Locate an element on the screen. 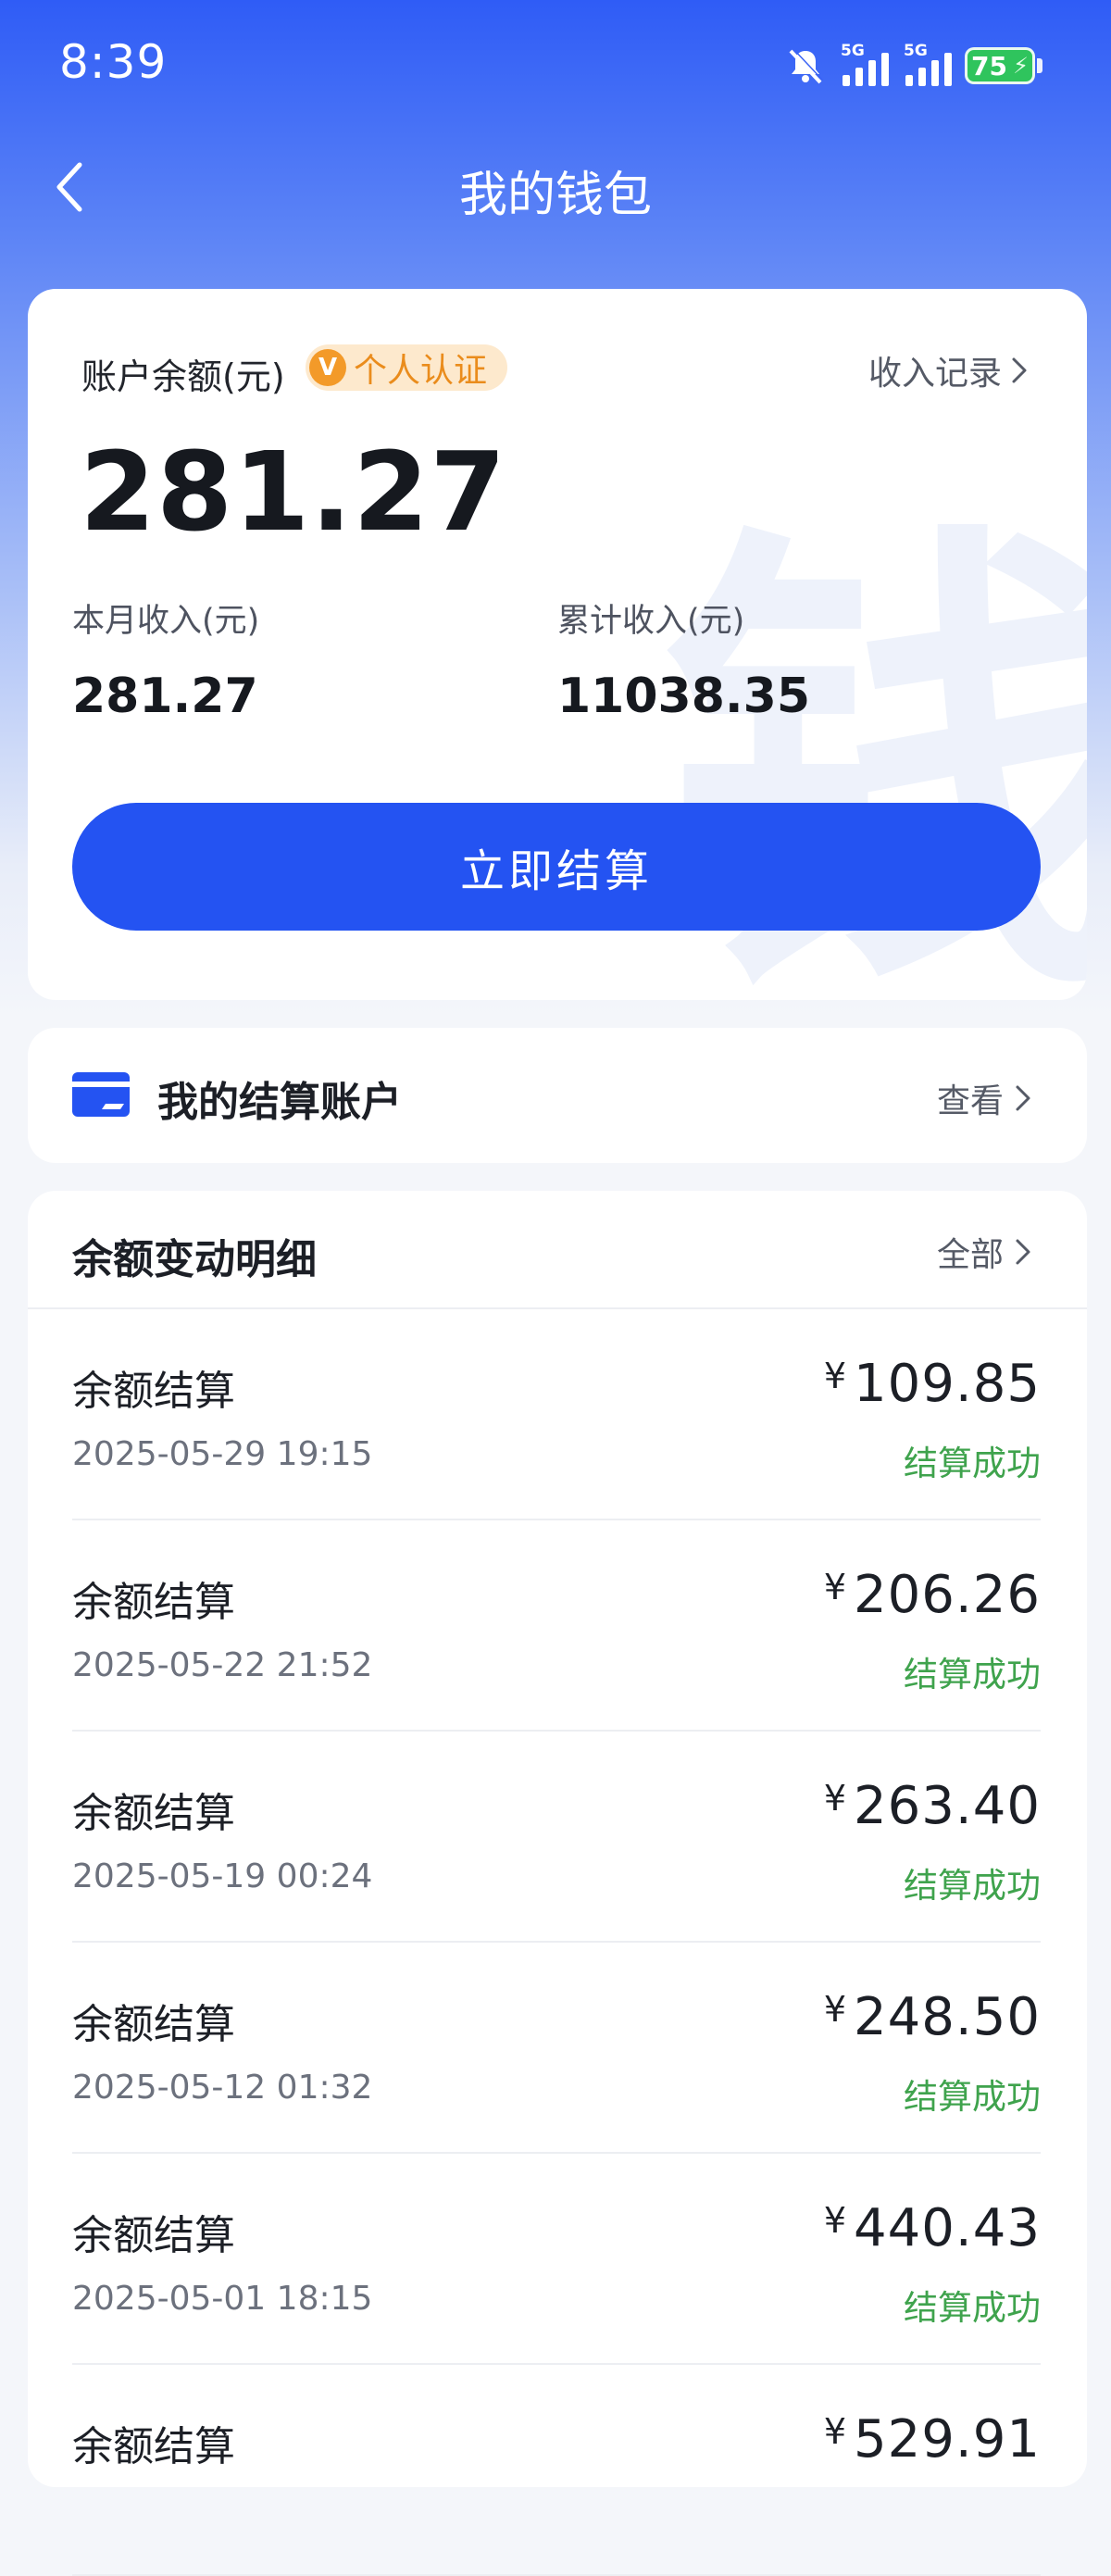  transaction-amount: ¥109.85 is located at coordinates (932, 1384).